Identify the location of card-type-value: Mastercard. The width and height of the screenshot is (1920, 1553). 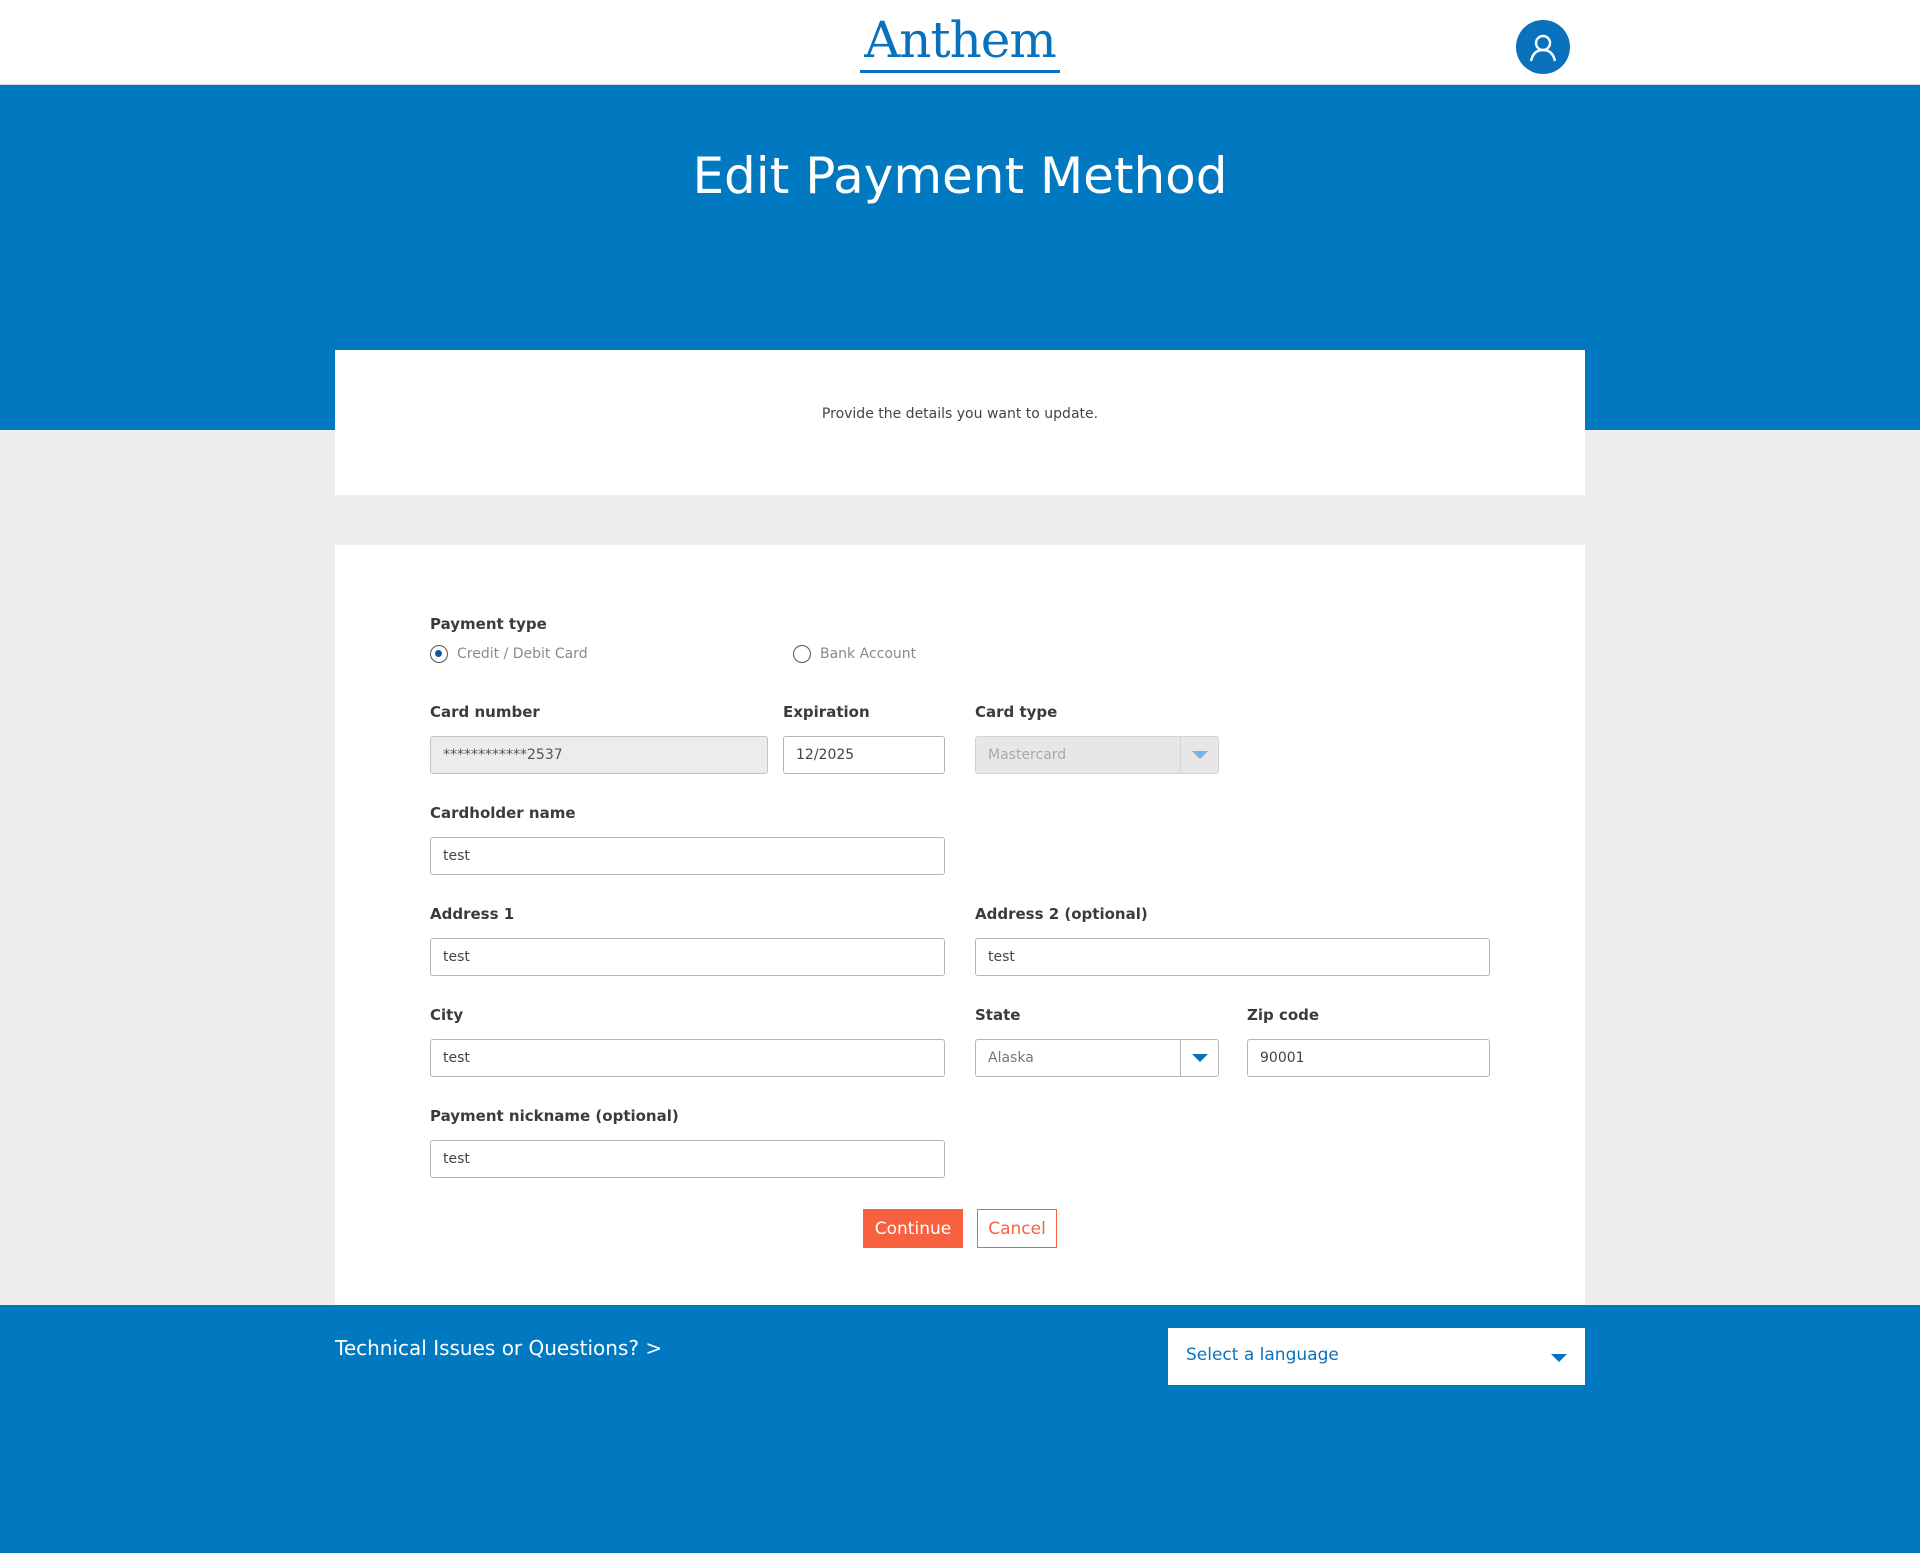
(1027, 755).